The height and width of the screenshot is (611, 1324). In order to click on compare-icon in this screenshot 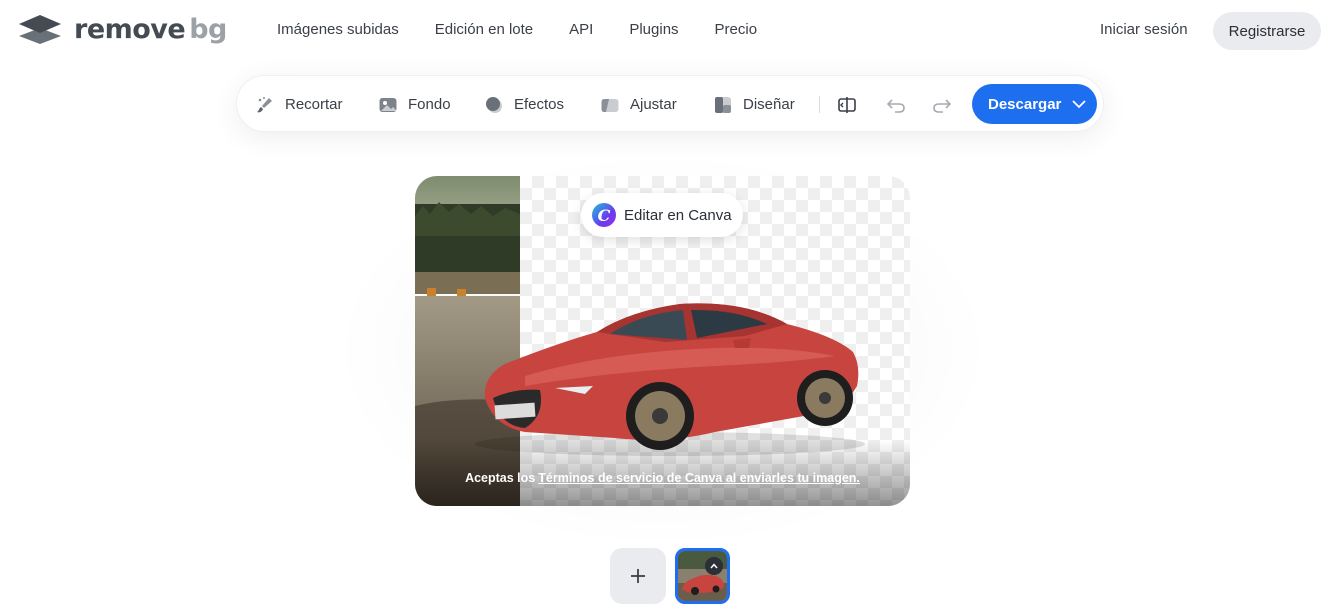, I will do `click(847, 105)`.